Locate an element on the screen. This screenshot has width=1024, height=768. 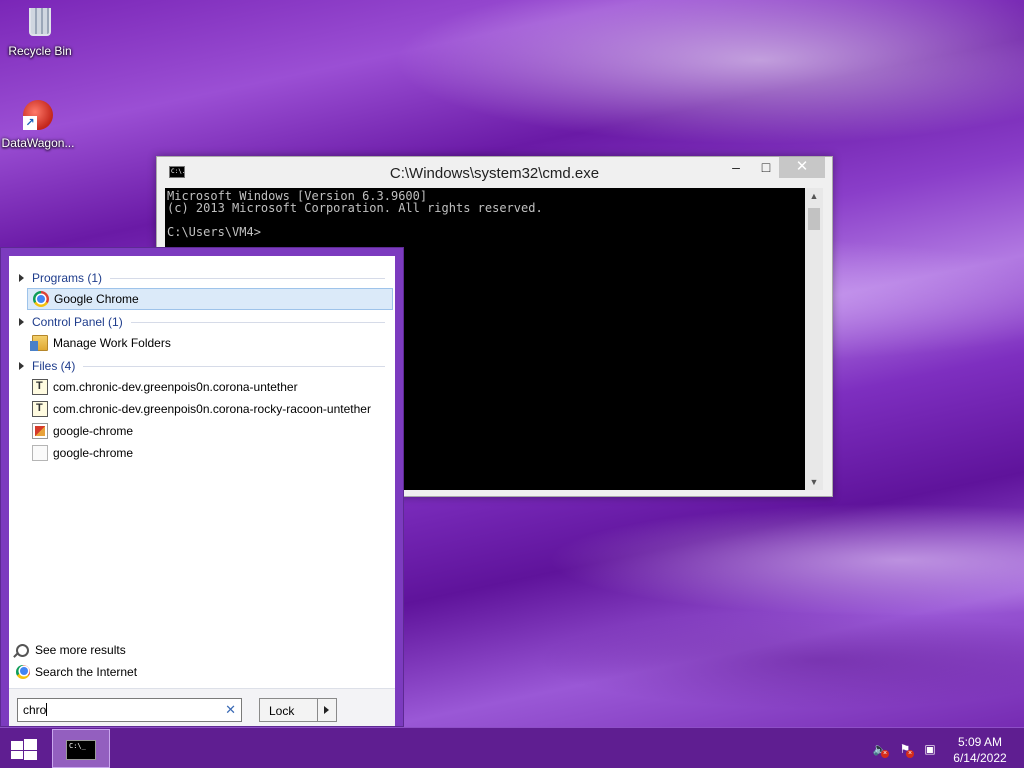
action-center-flag-icon: ⚑ × is located at coordinates (905, 749).